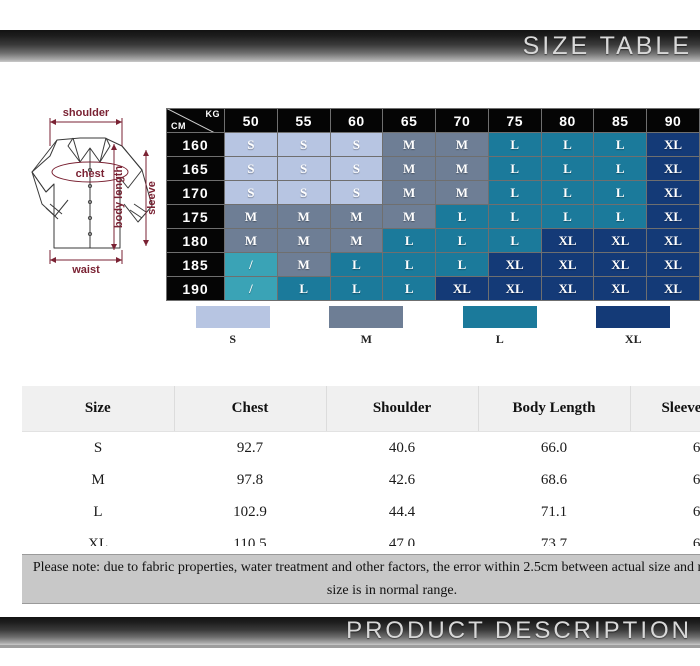 The width and height of the screenshot is (700, 666). I want to click on matrix-row-header: 180, so click(195, 240).